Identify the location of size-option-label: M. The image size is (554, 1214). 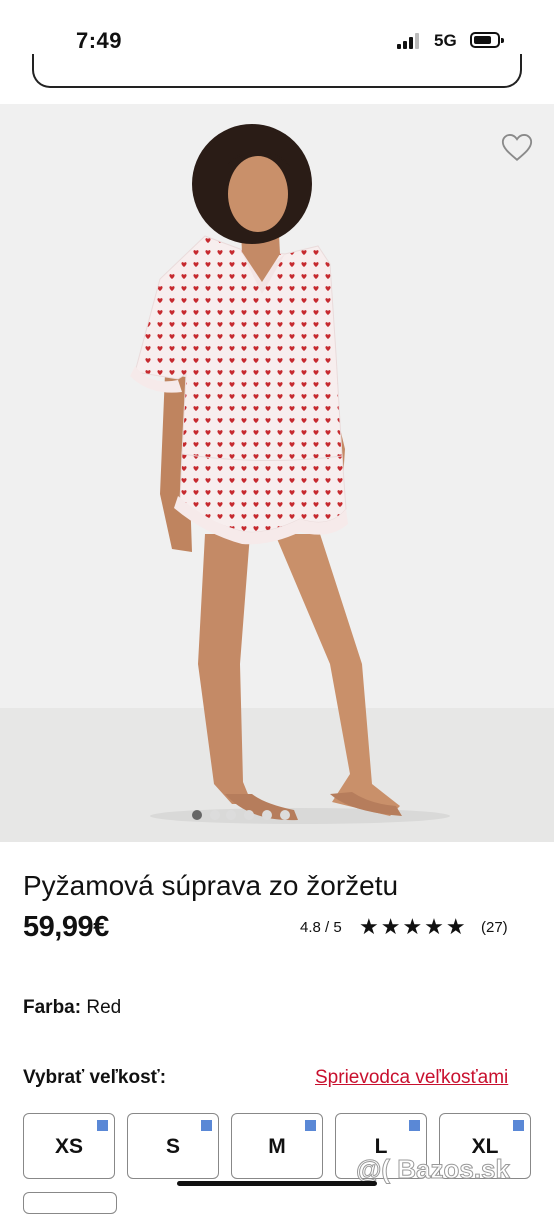
(277, 1146).